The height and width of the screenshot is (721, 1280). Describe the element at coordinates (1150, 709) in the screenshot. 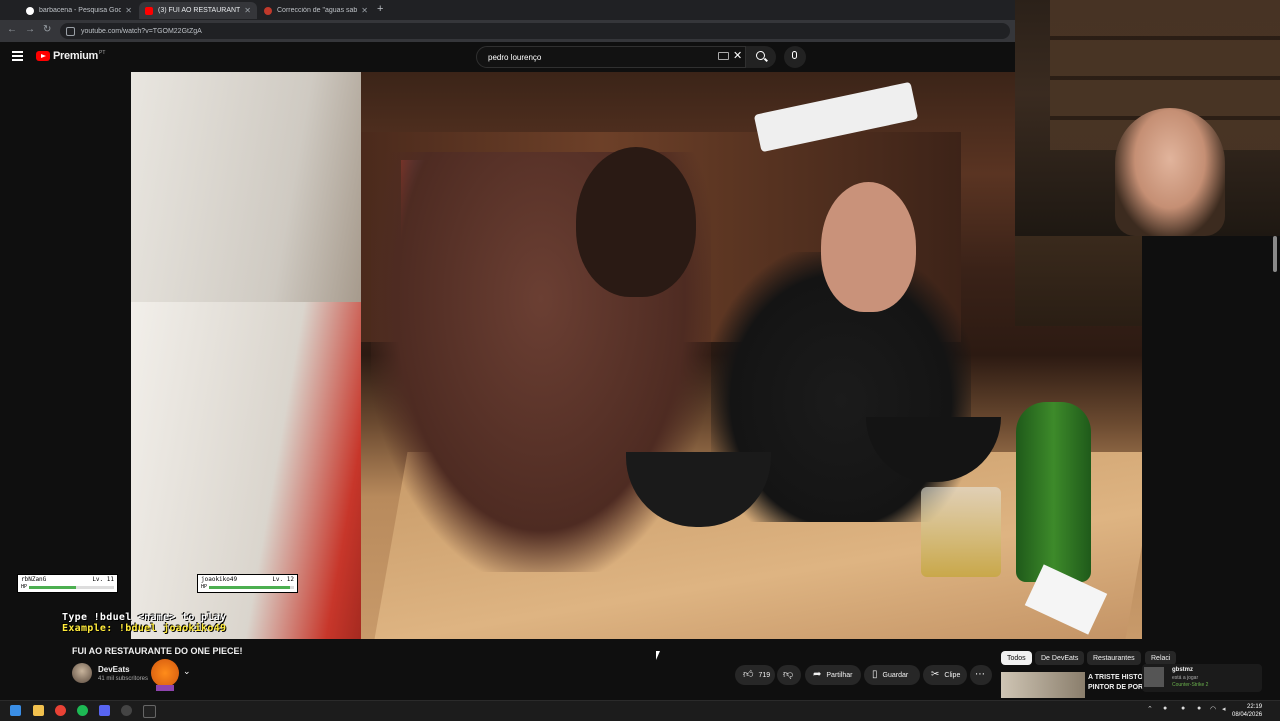

I see `tray-chevron-icon: ⌃` at that location.